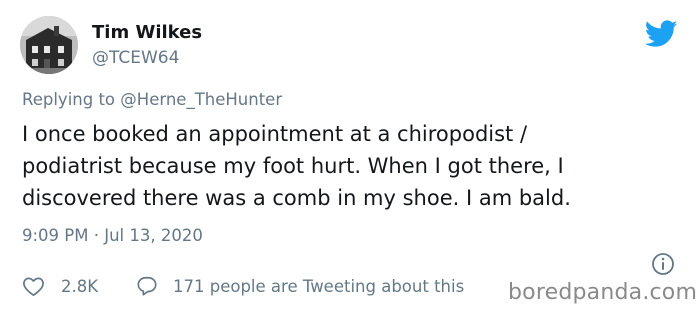 Image resolution: width=700 pixels, height=314 pixels. What do you see at coordinates (135, 58) in the screenshot?
I see `author-handle: @TCEW64` at bounding box center [135, 58].